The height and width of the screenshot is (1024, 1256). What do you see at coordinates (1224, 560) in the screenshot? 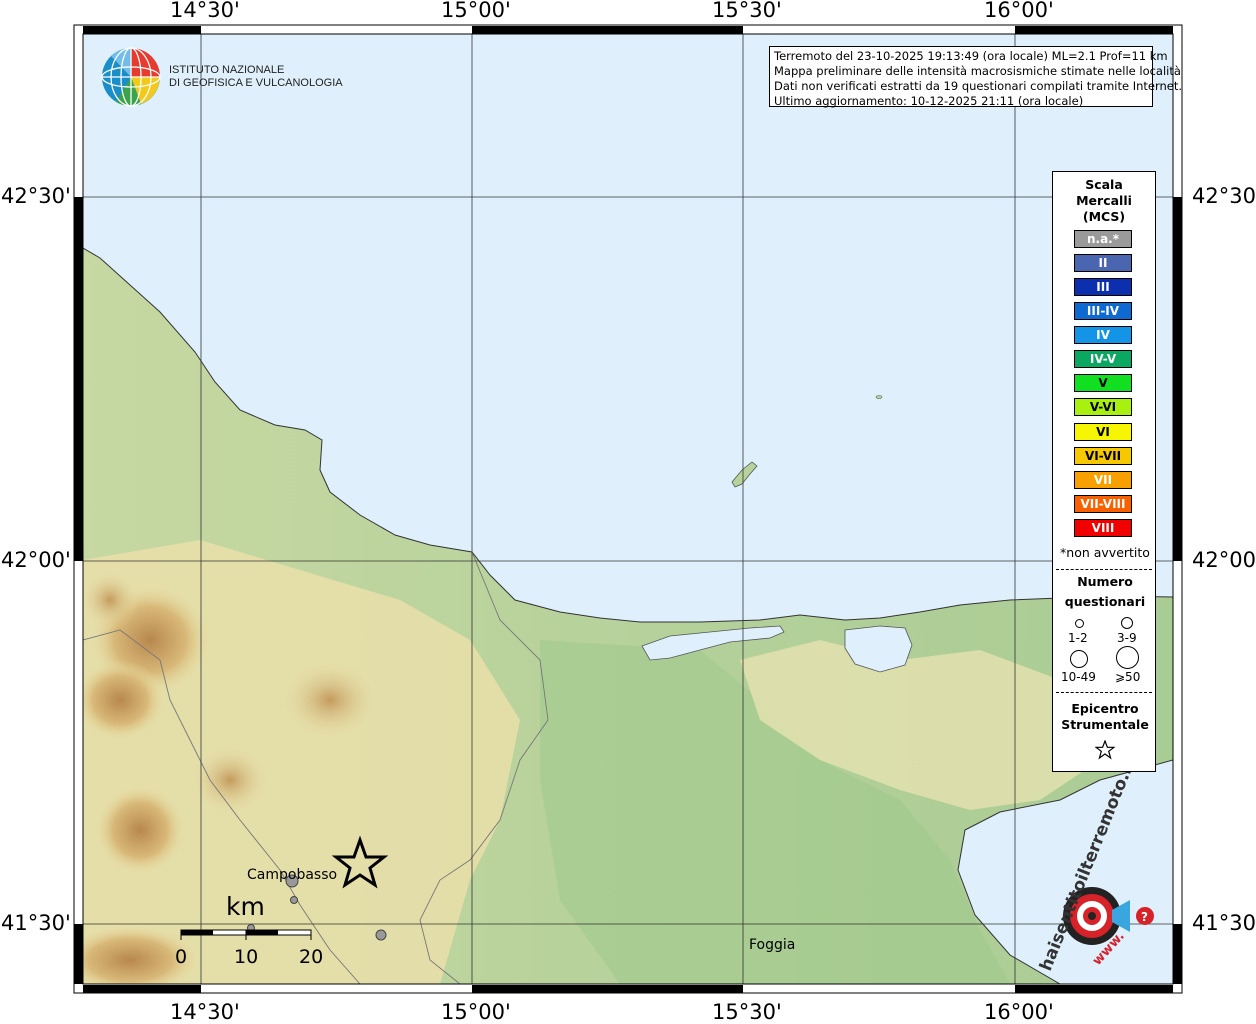
I see `lat-label-right: 42°00'` at bounding box center [1224, 560].